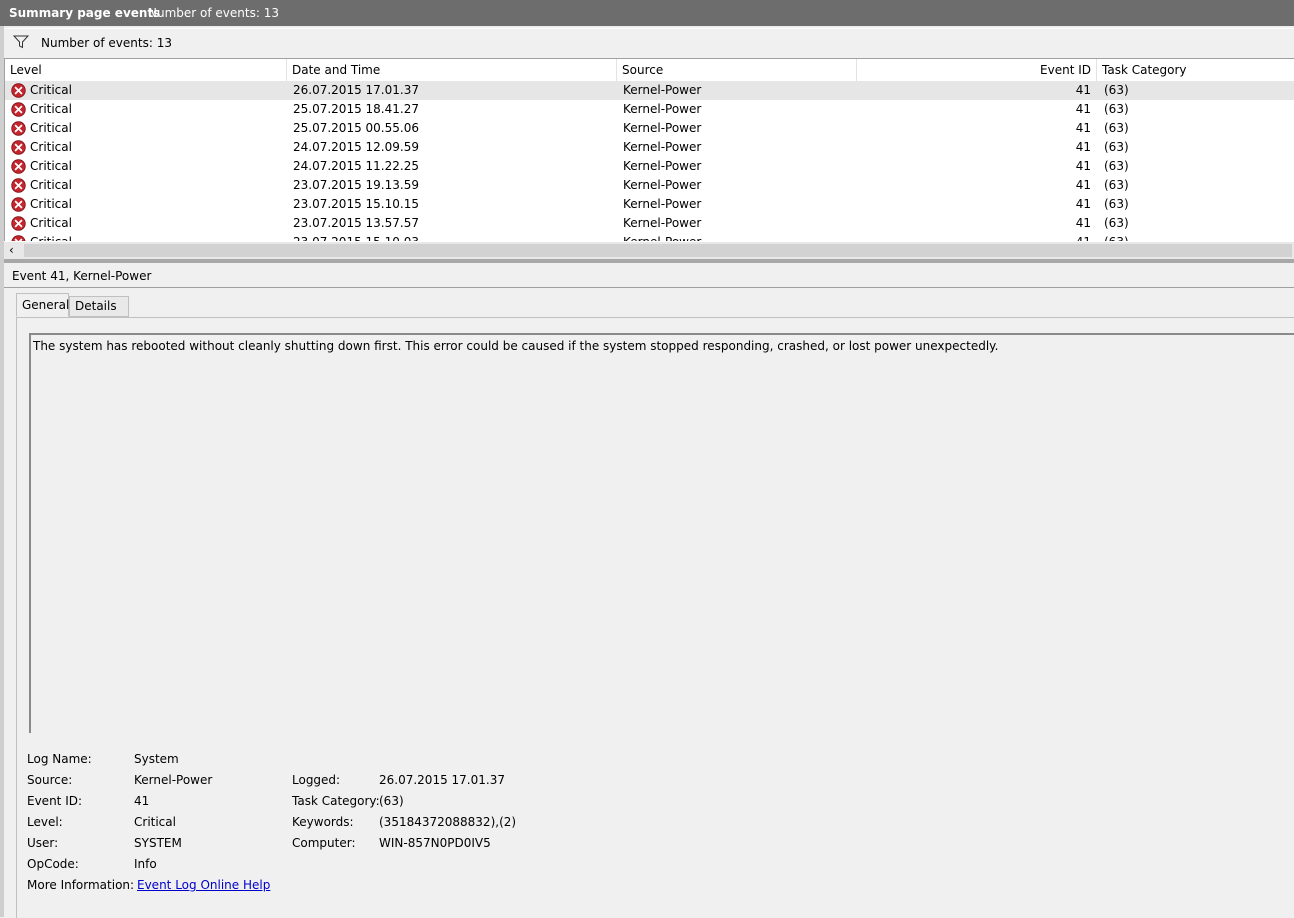 The image size is (1294, 918). Describe the element at coordinates (43, 843) in the screenshot. I see `user-label: User:` at that location.